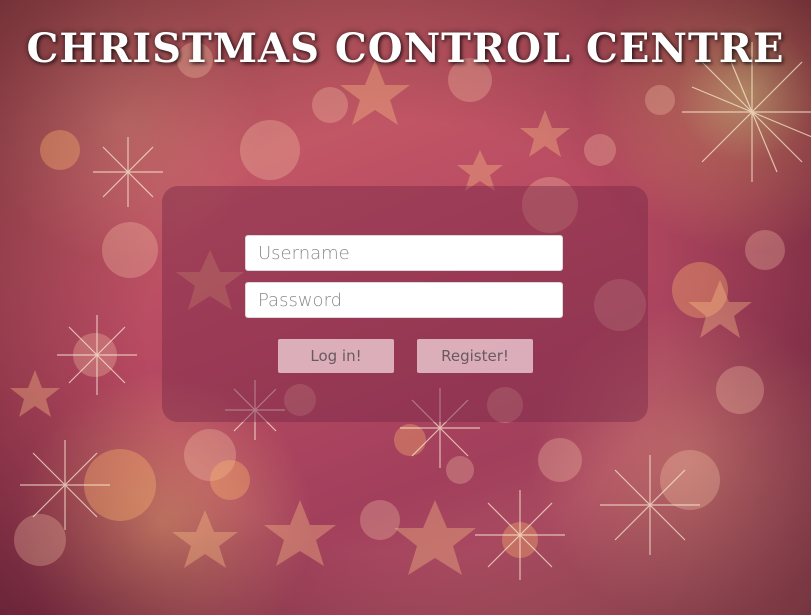 This screenshot has height=615, width=811. What do you see at coordinates (404, 300) in the screenshot?
I see `password-input` at bounding box center [404, 300].